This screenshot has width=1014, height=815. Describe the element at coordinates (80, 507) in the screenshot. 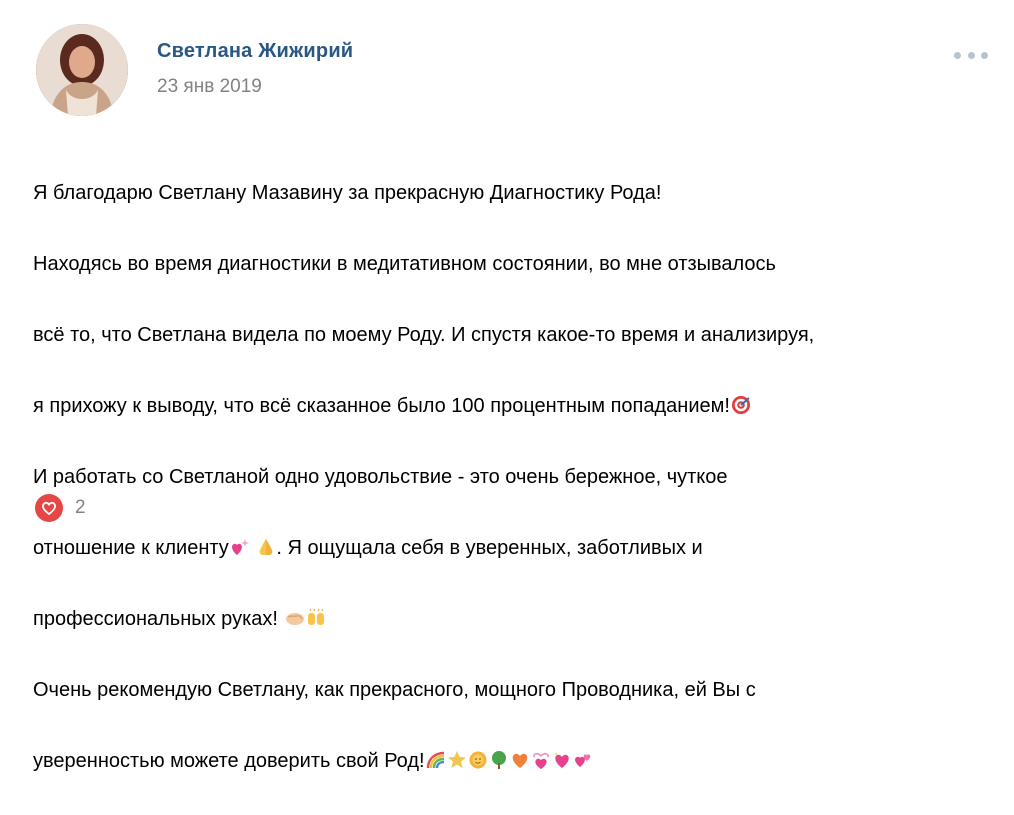

I see `like-count: 2` at that location.